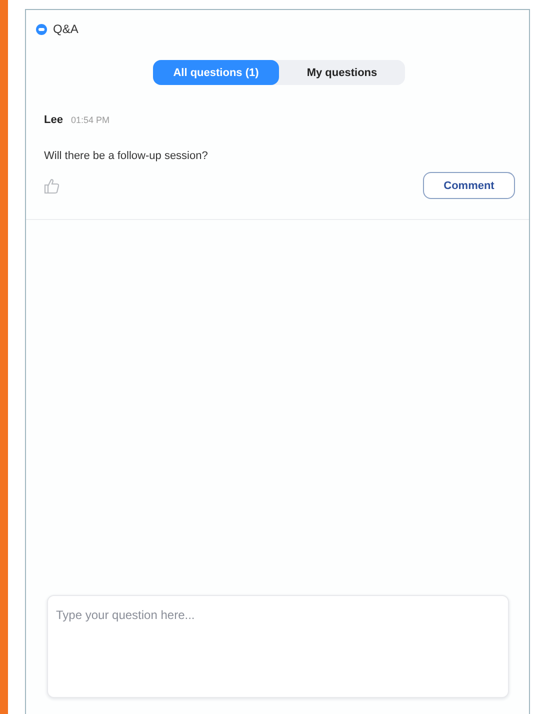 Image resolution: width=533 pixels, height=714 pixels. I want to click on thumbs-up-icon, so click(51, 186).